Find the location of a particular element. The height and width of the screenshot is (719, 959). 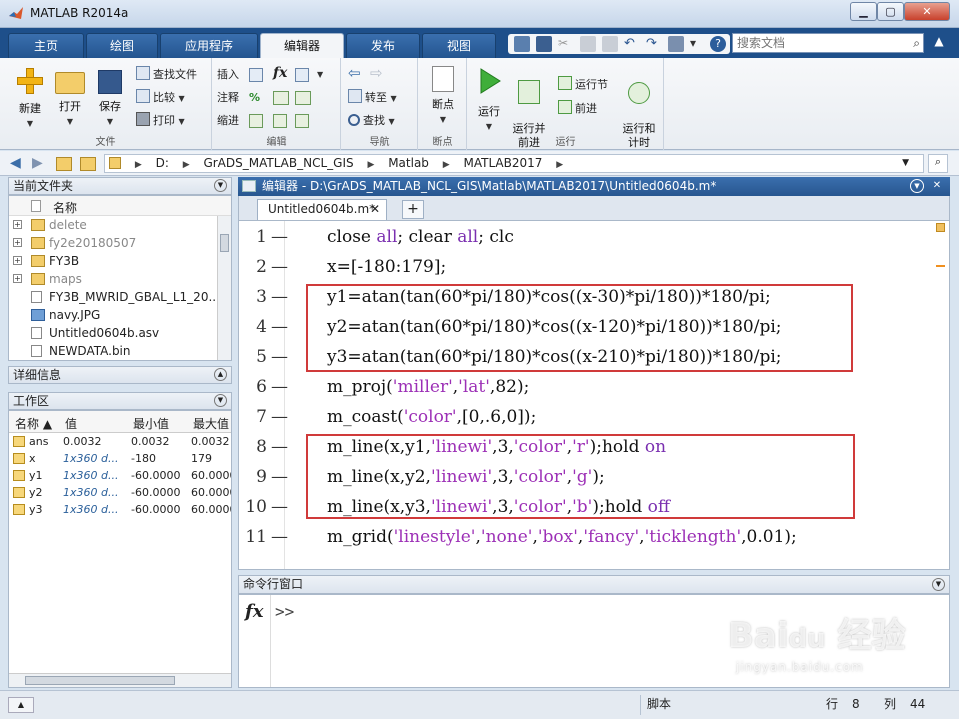

workspace-variable-row: y3 1x360 d... -60.0000 60.0000 is located at coordinates (120, 509).